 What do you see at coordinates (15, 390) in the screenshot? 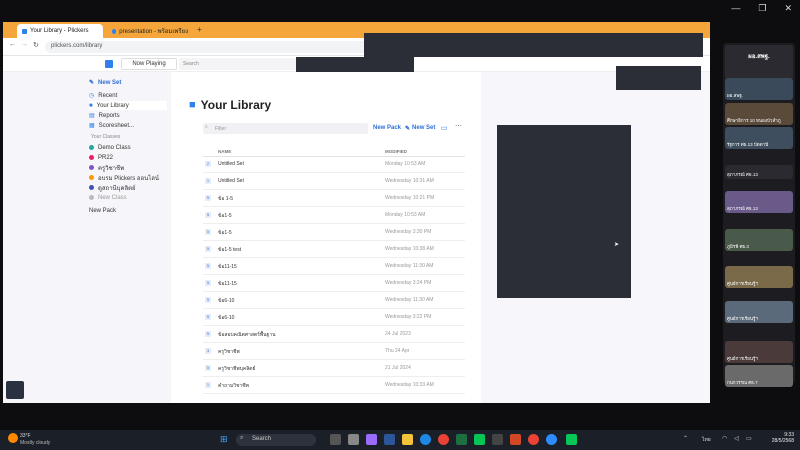
I see `presenter-thumbnail` at bounding box center [15, 390].